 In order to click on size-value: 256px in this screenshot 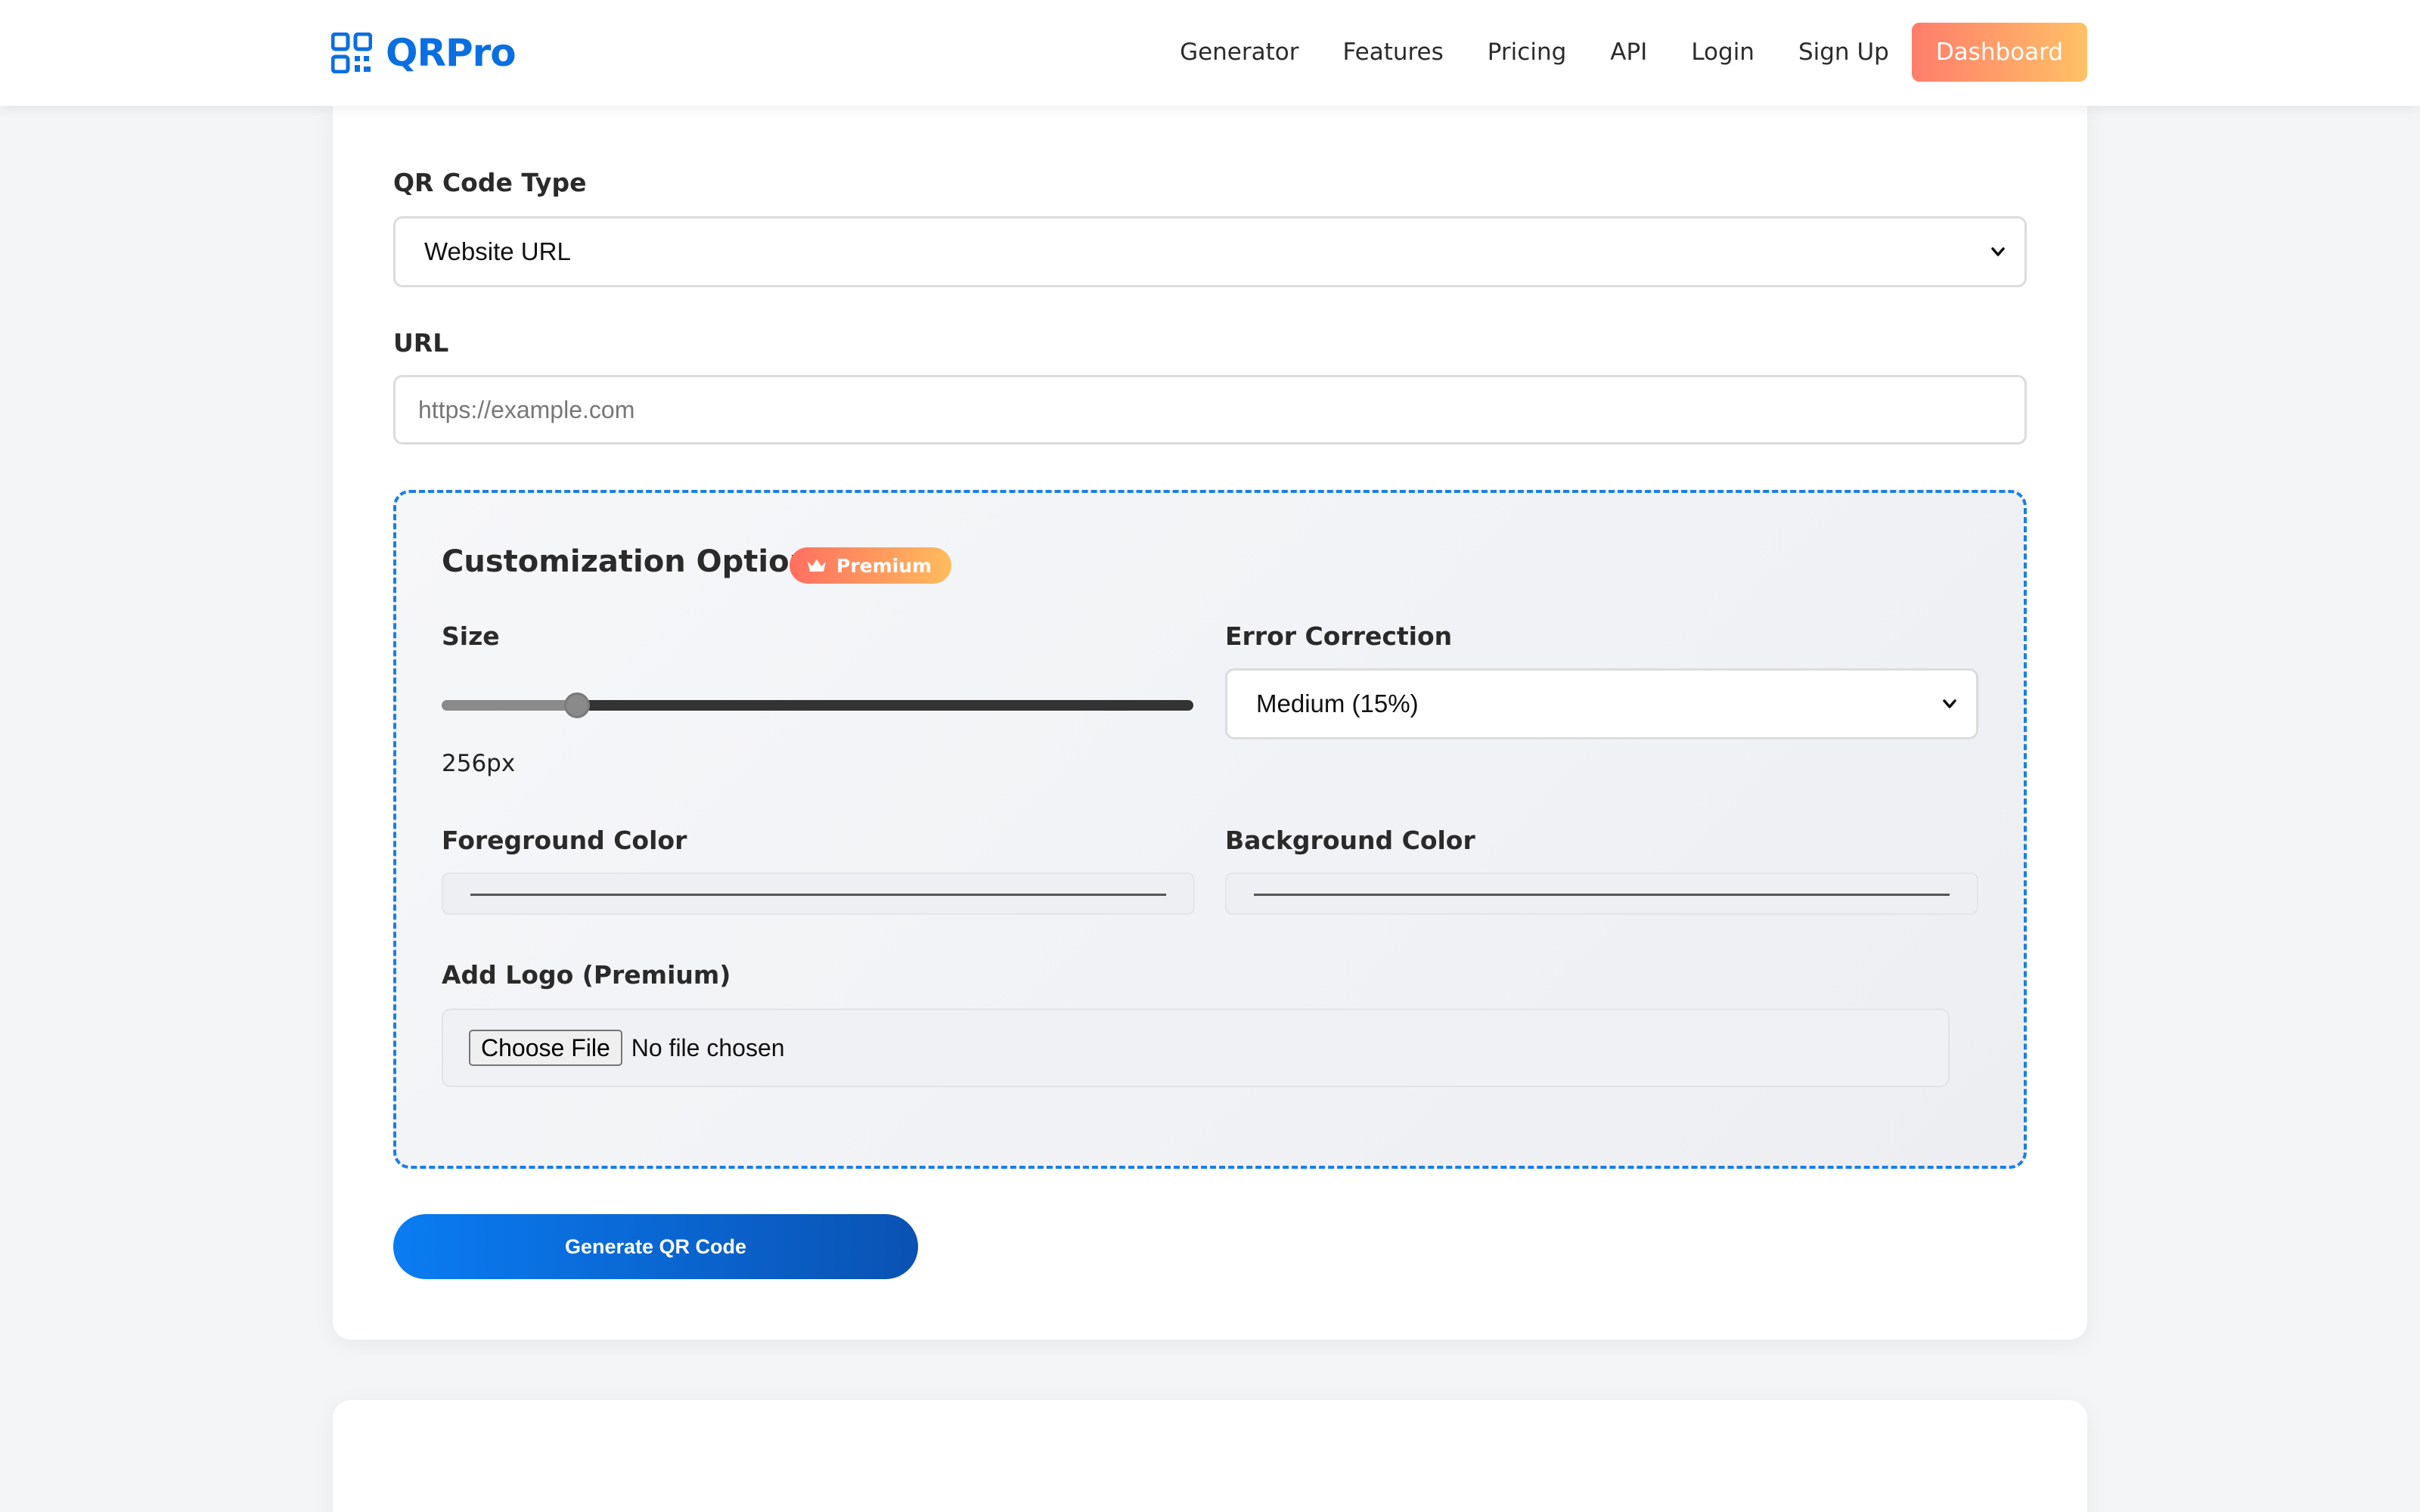, I will do `click(479, 763)`.